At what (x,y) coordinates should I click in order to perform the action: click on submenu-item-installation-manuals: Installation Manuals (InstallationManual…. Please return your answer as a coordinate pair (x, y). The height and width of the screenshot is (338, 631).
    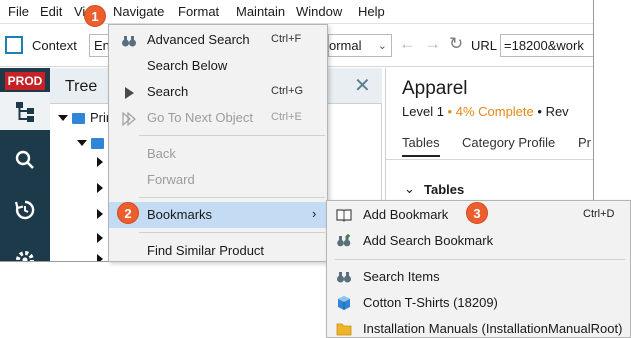
    Looking at the image, I should click on (478, 327).